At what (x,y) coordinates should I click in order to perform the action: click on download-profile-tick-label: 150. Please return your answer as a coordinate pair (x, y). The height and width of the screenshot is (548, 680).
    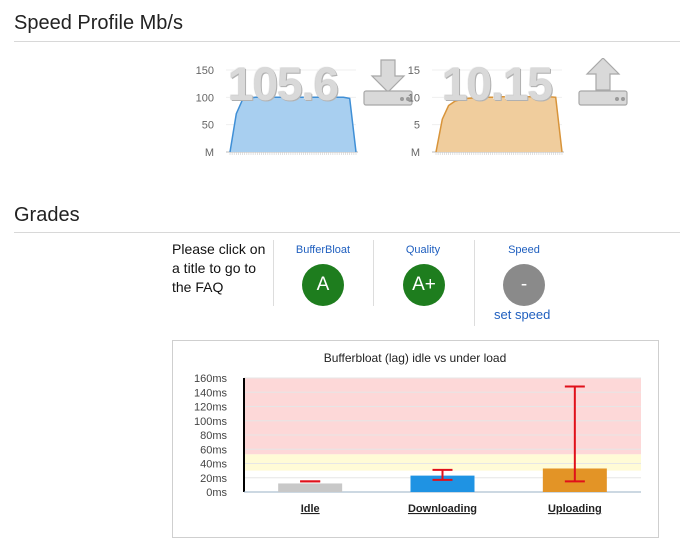
    Looking at the image, I should click on (205, 71).